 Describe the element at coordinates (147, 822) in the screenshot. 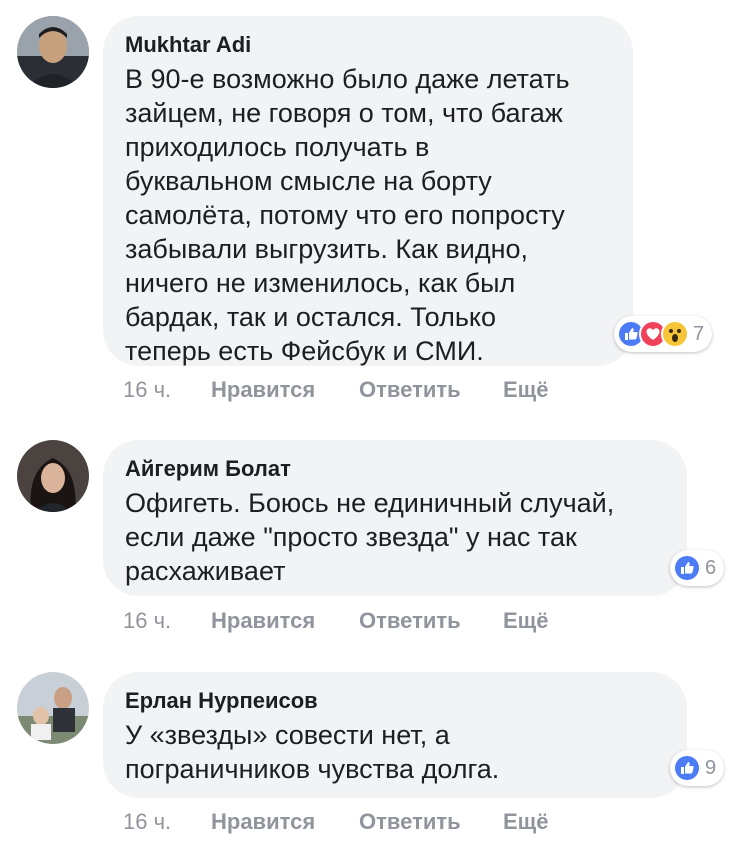

I see `timestamp: 16 ч.` at that location.